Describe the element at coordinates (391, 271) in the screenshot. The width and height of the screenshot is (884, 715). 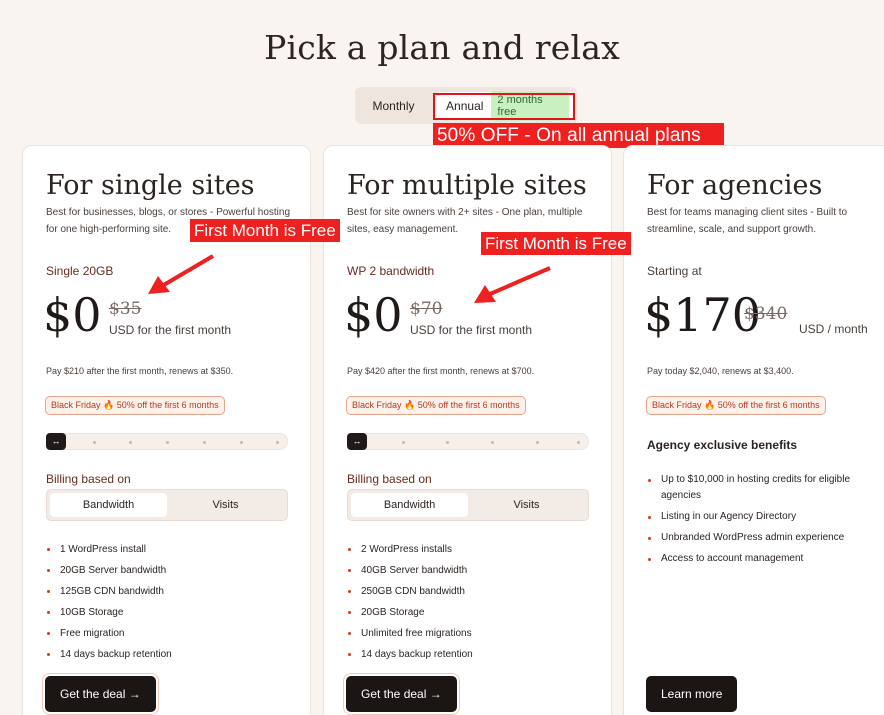
I see `plan-tier: WP 2 bandwidth` at that location.